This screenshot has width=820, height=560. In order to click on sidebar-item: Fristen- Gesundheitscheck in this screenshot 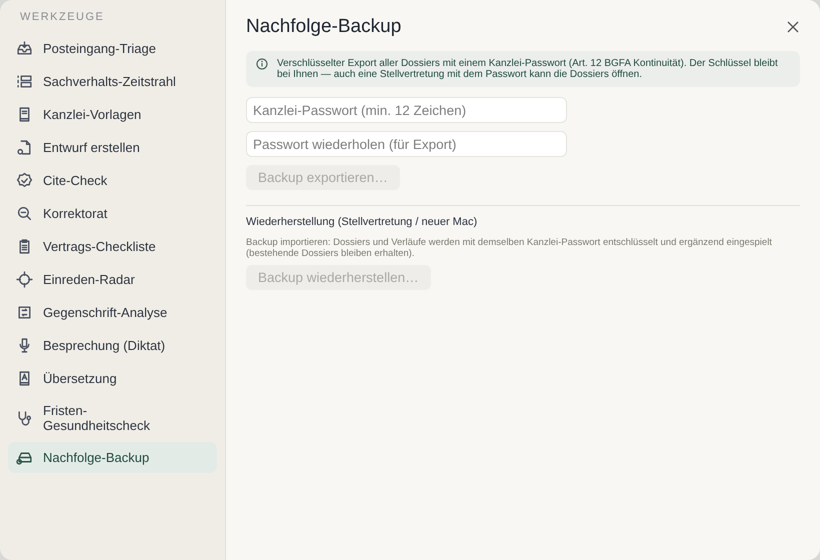, I will do `click(112, 418)`.